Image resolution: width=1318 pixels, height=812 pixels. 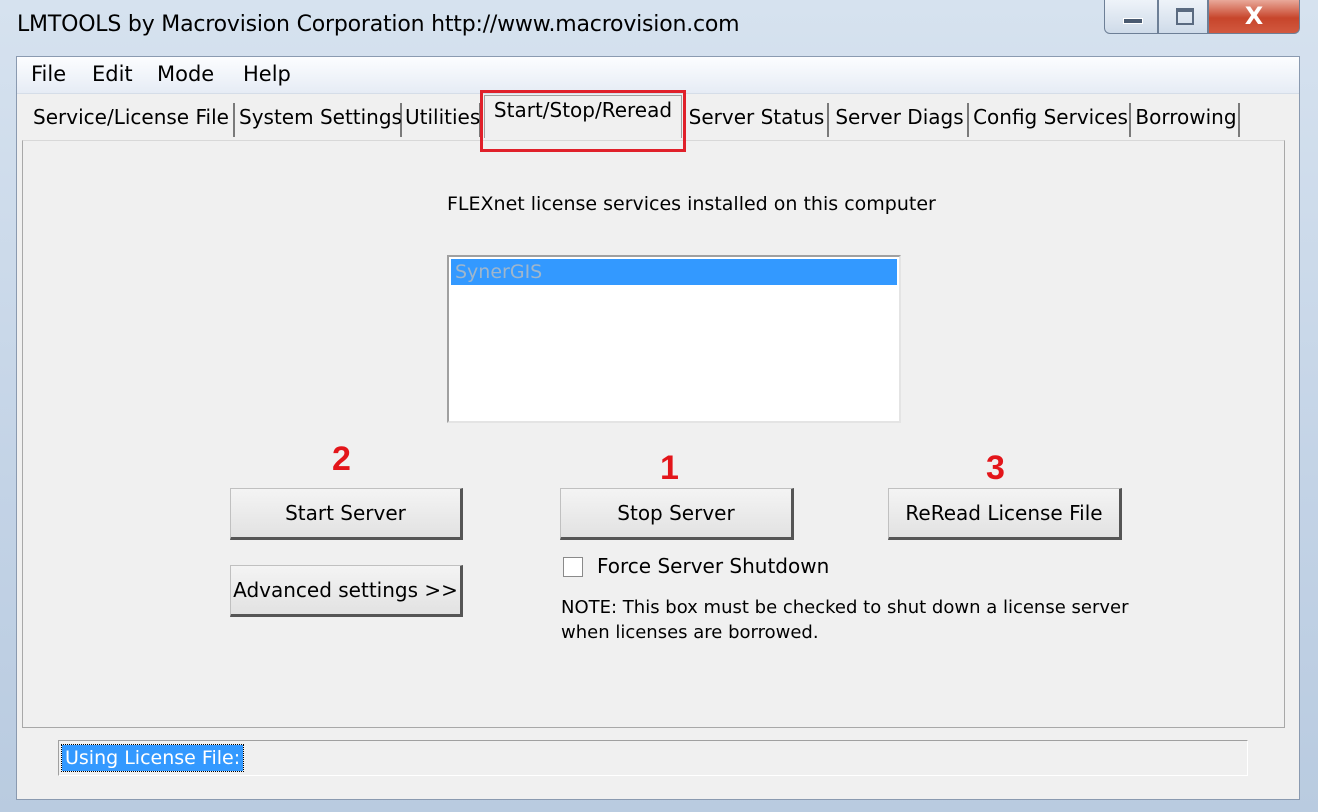 What do you see at coordinates (112, 74) in the screenshot?
I see `menu-edit: Edit` at bounding box center [112, 74].